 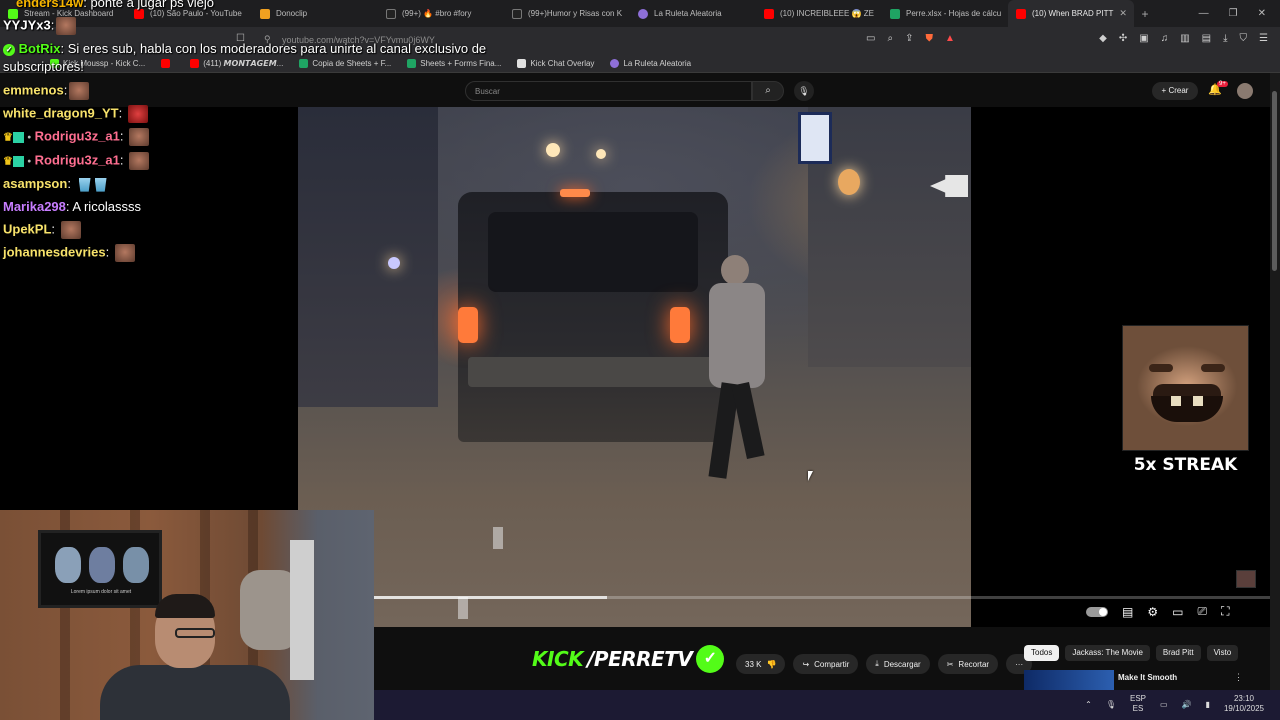 I want to click on new-tab-button: +, so click(x=1145, y=14).